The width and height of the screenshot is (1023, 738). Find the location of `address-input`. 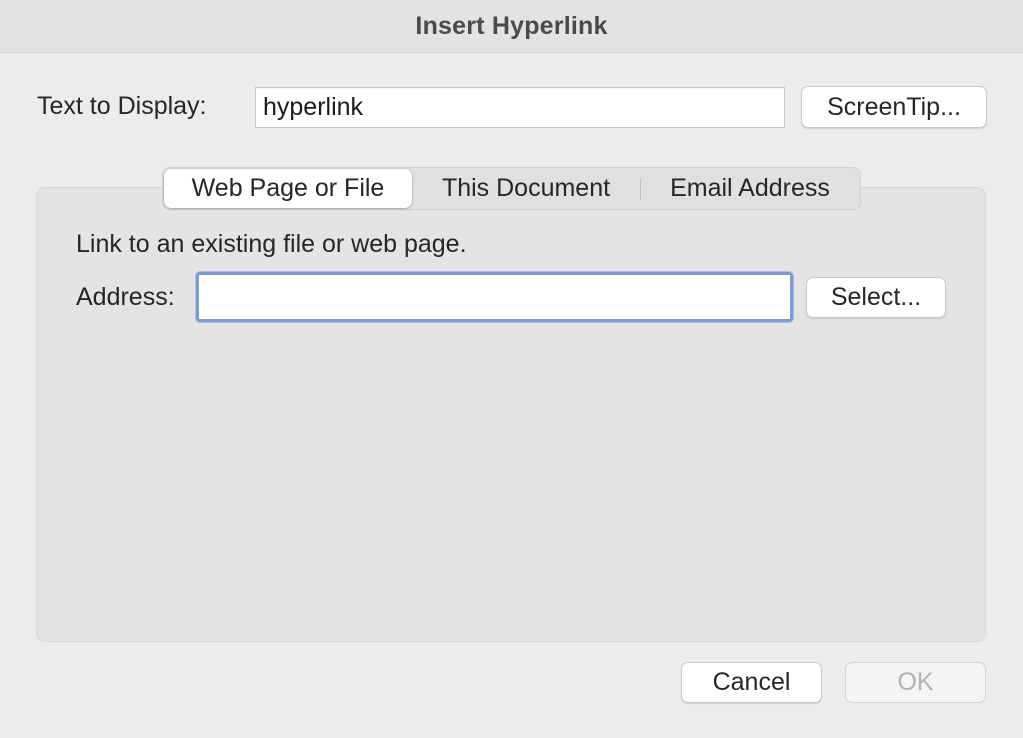

address-input is located at coordinates (494, 297).